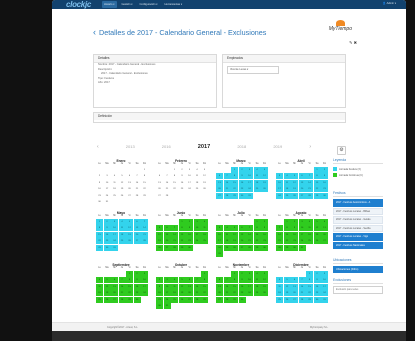 This screenshot has width=415, height=341. Describe the element at coordinates (310, 147) in the screenshot. I see `next-year-button: ›` at that location.